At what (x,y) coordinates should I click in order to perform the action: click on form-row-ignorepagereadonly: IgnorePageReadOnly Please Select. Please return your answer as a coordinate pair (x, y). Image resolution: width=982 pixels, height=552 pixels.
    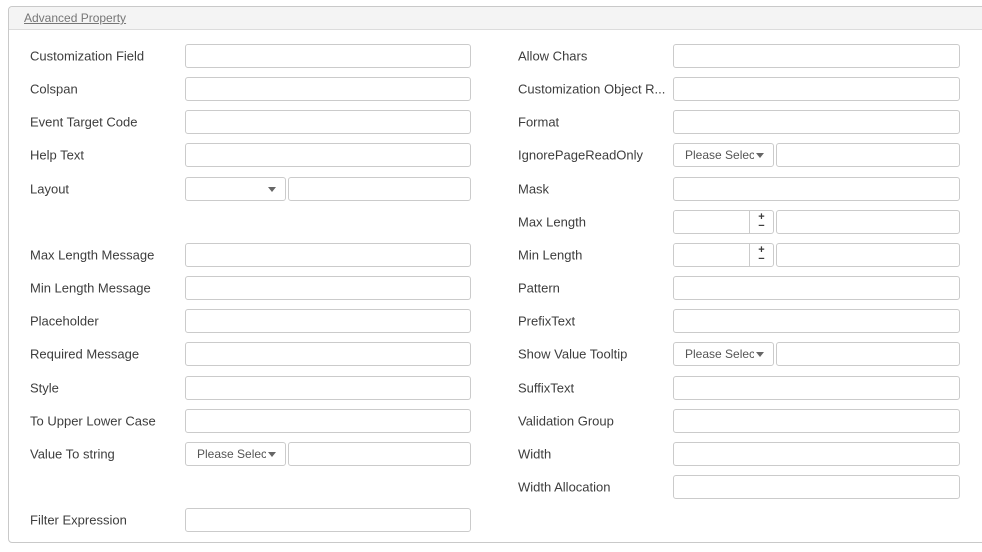
    Looking at the image, I should click on (739, 155).